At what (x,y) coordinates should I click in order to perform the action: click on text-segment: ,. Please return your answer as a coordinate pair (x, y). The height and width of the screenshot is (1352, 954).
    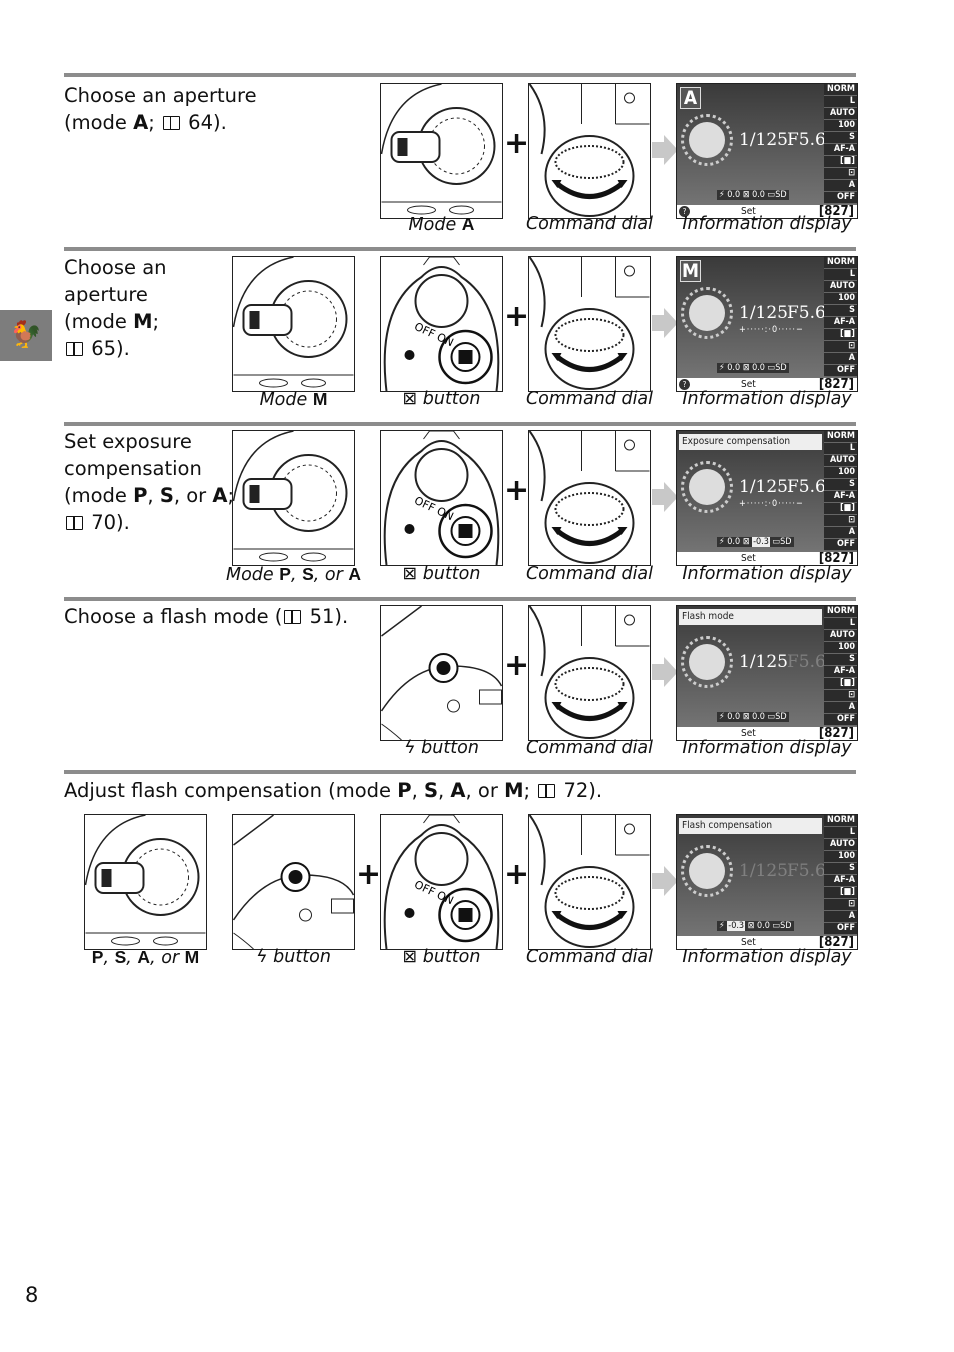
    Looking at the image, I should click on (132, 958).